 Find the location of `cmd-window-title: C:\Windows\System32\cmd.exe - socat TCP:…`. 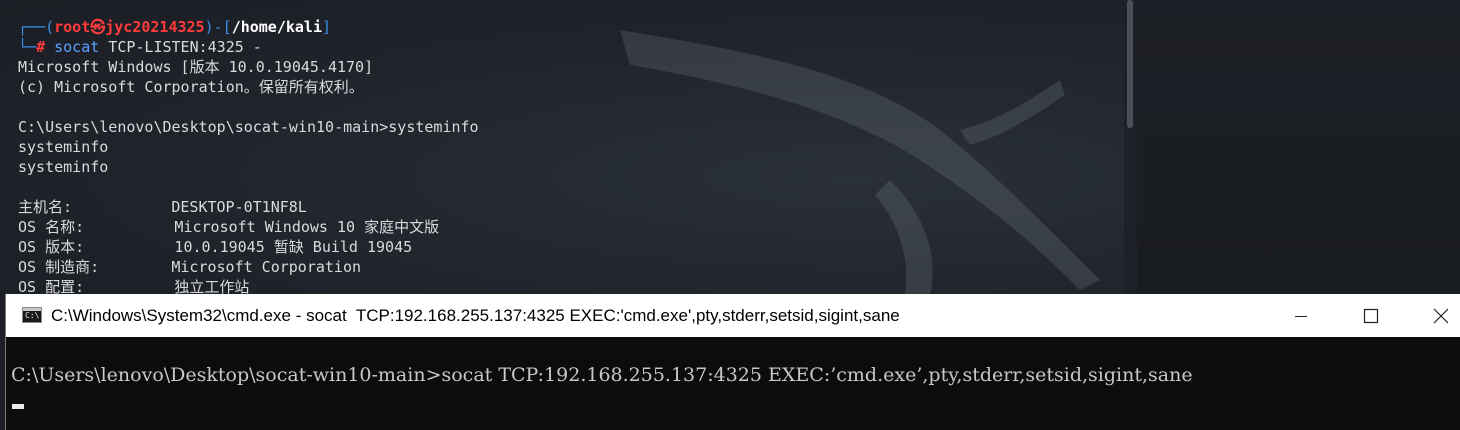

cmd-window-title: C:\Windows\System32\cmd.exe - socat TCP:… is located at coordinates (475, 315).